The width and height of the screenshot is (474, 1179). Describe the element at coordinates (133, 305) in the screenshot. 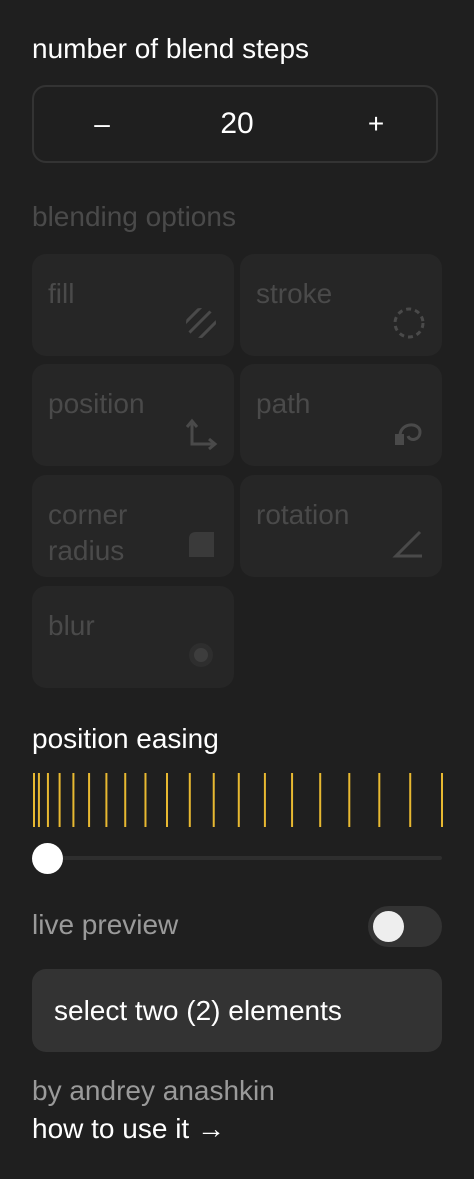

I see `option-fill: fill` at that location.